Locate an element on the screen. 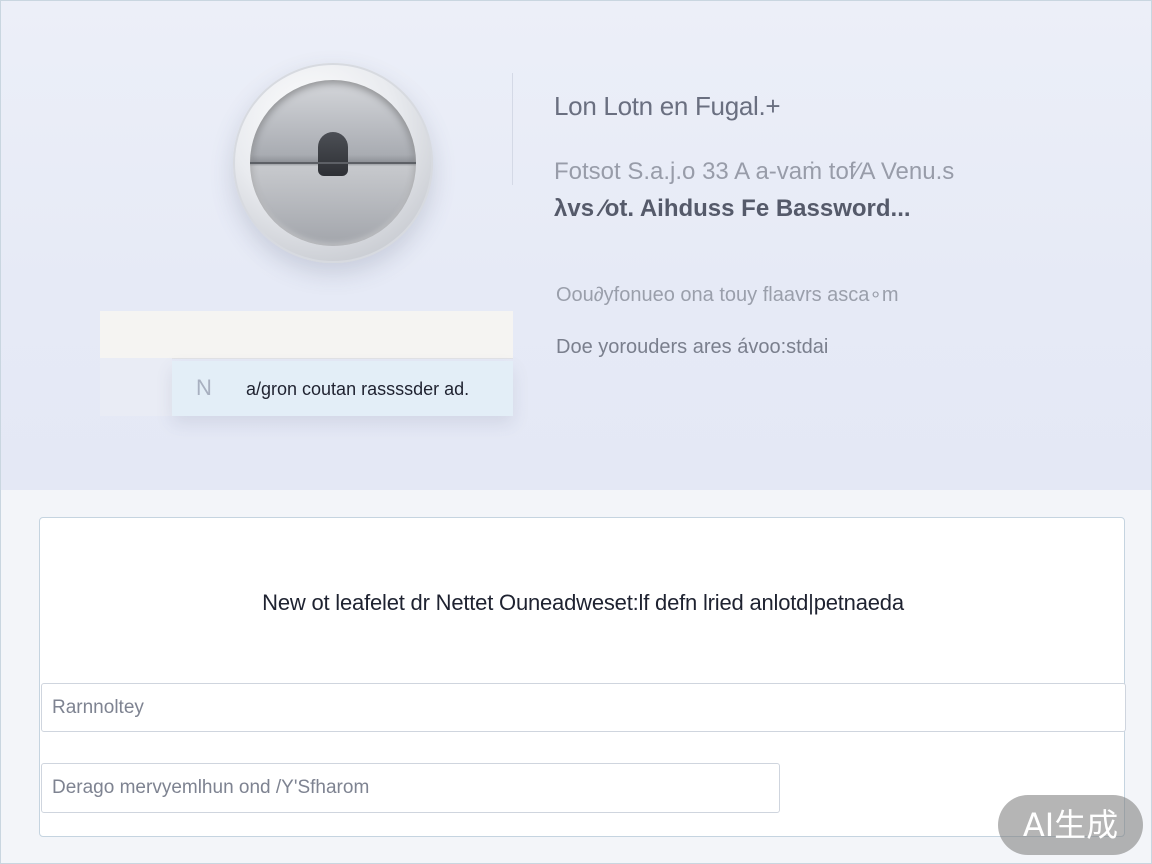  autocomplete-suggestion: N a/gron coutan rassssder ad. is located at coordinates (342, 388).